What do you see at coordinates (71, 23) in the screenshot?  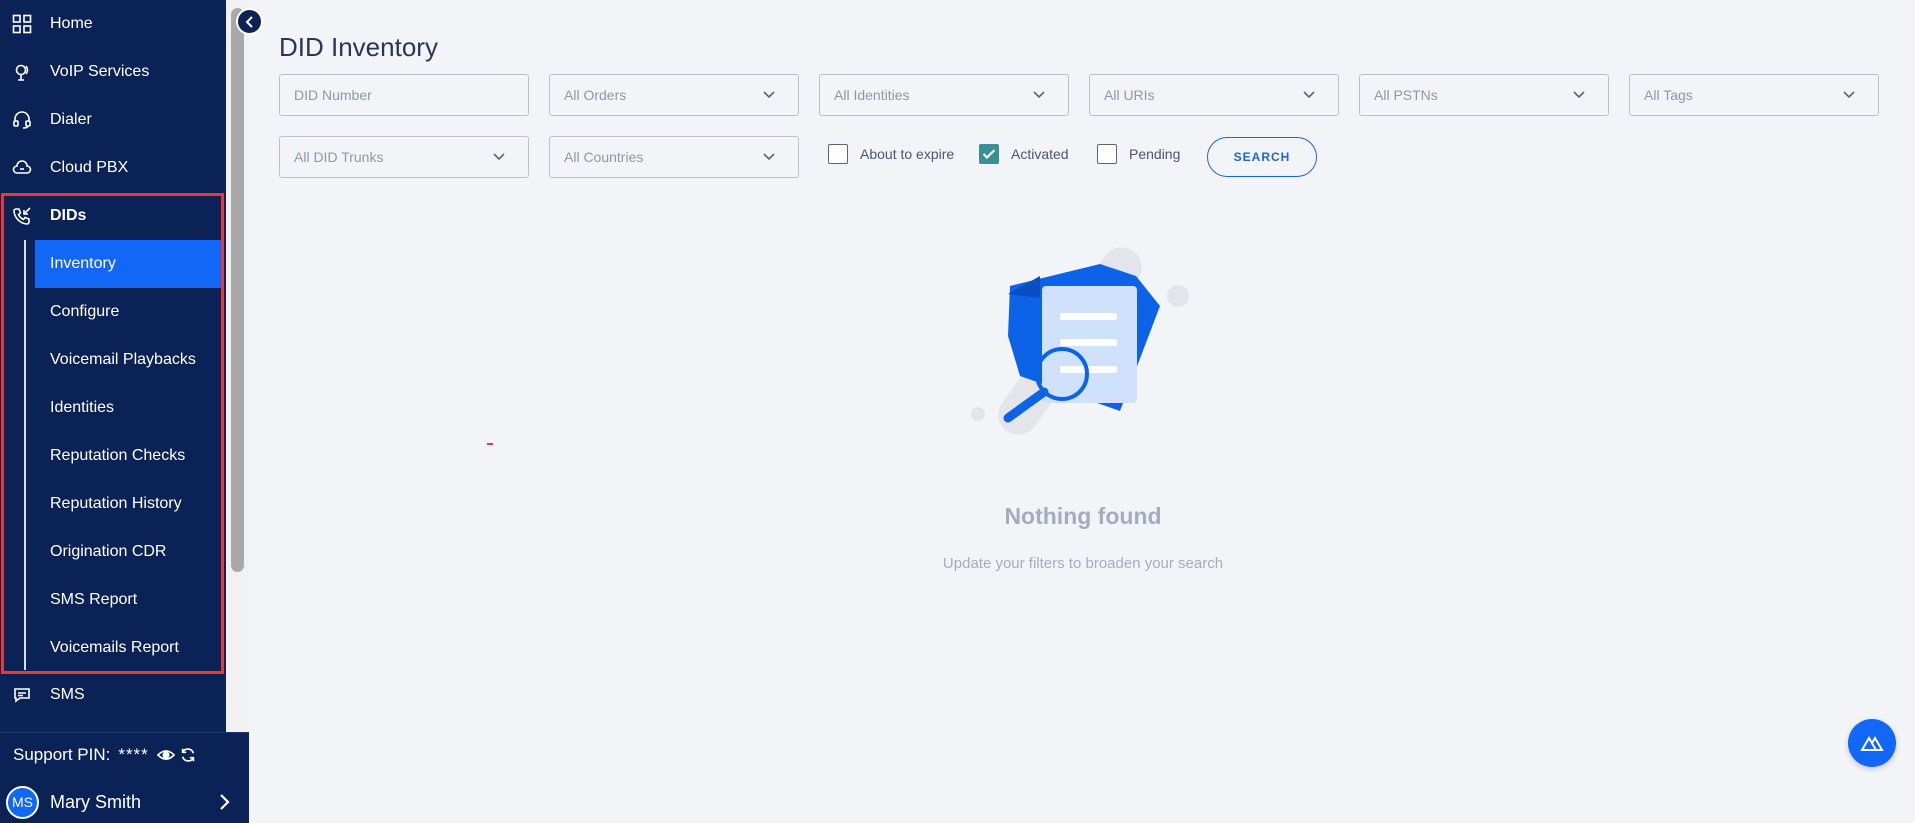 I see `nav-label-home: Home` at bounding box center [71, 23].